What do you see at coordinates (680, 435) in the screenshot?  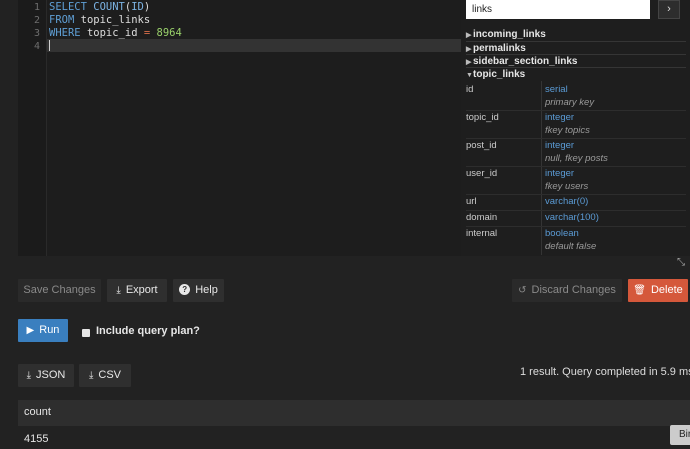 I see `tooltip: Bir` at bounding box center [680, 435].